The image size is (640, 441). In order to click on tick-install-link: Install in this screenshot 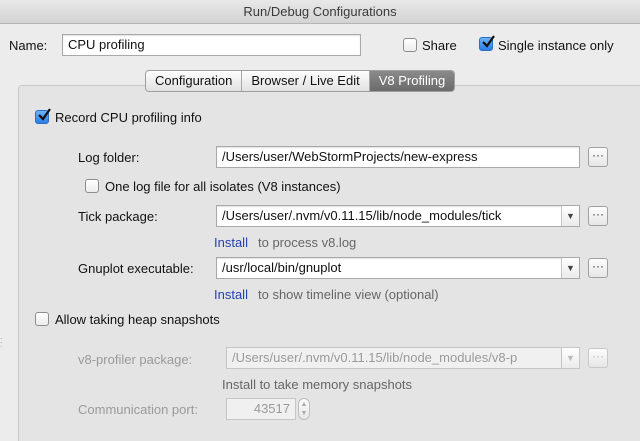, I will do `click(231, 242)`.